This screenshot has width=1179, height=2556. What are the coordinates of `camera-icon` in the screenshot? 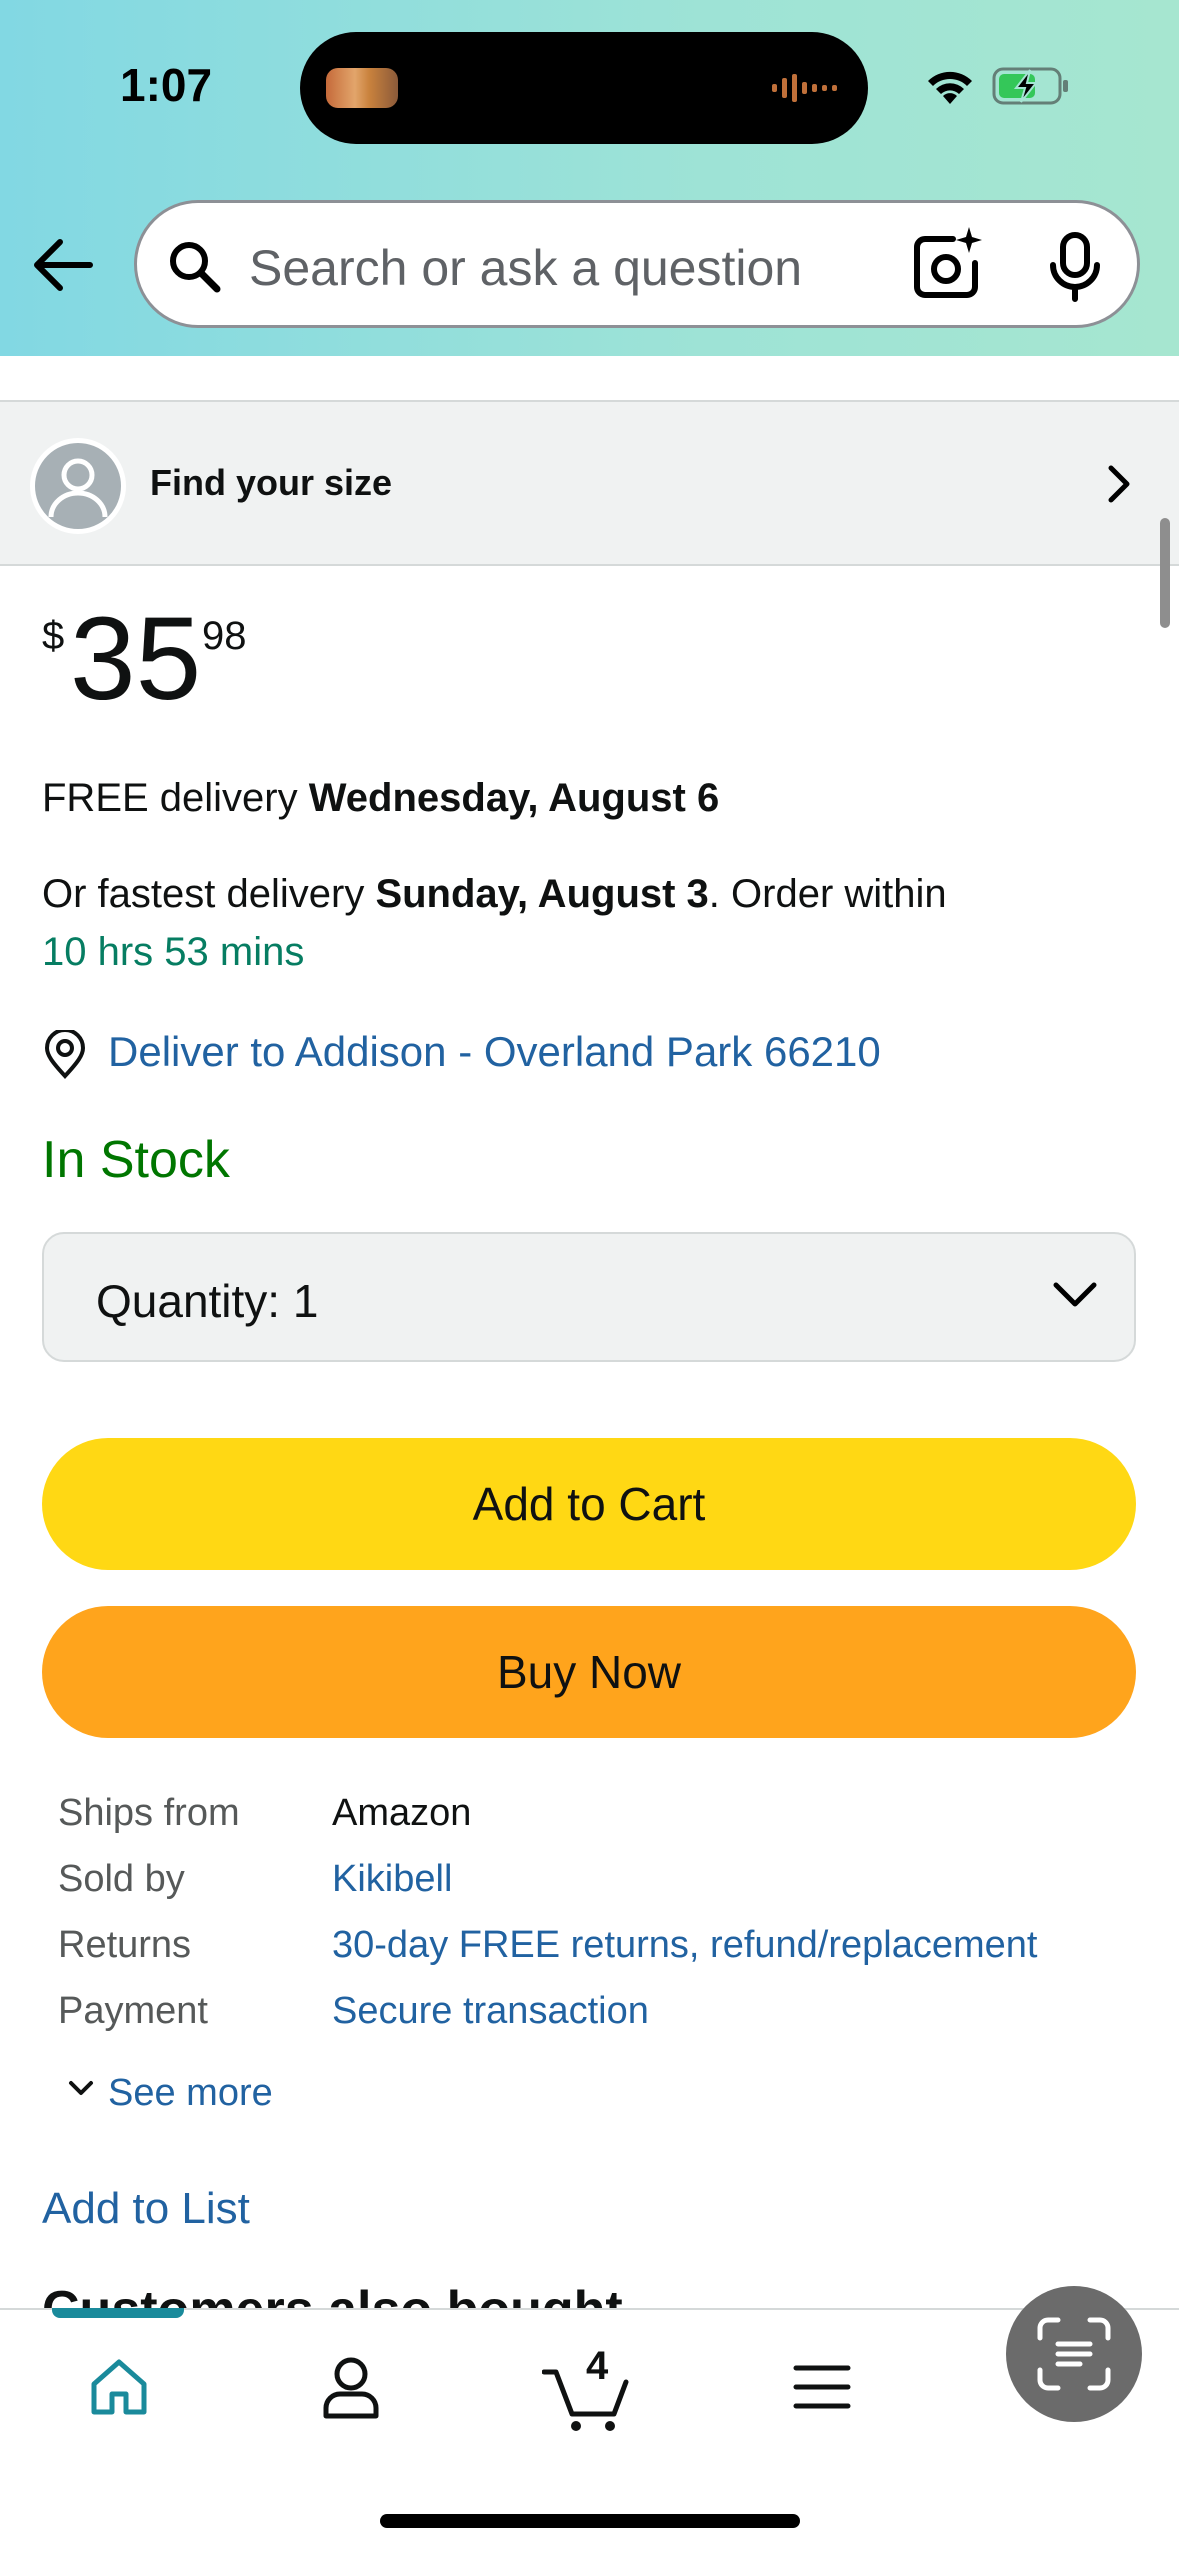 It's located at (949, 263).